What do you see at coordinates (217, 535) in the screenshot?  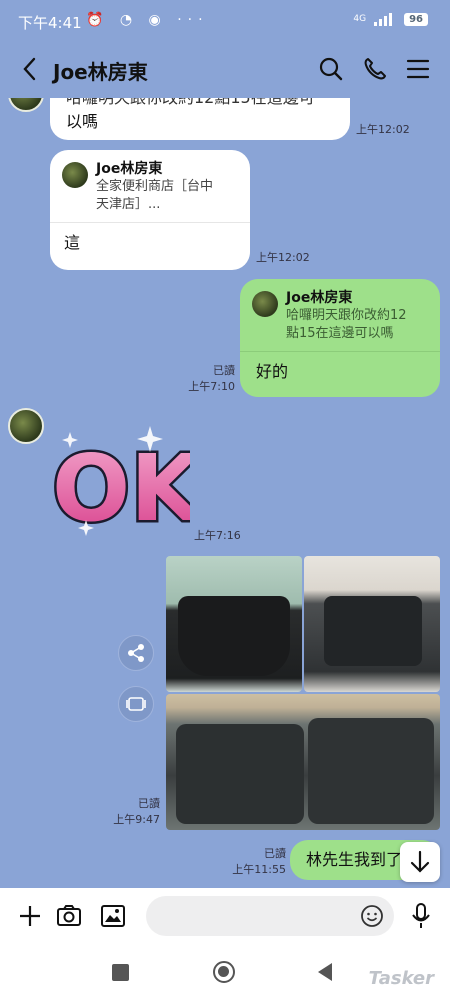 I see `message-time: 上午7:16` at bounding box center [217, 535].